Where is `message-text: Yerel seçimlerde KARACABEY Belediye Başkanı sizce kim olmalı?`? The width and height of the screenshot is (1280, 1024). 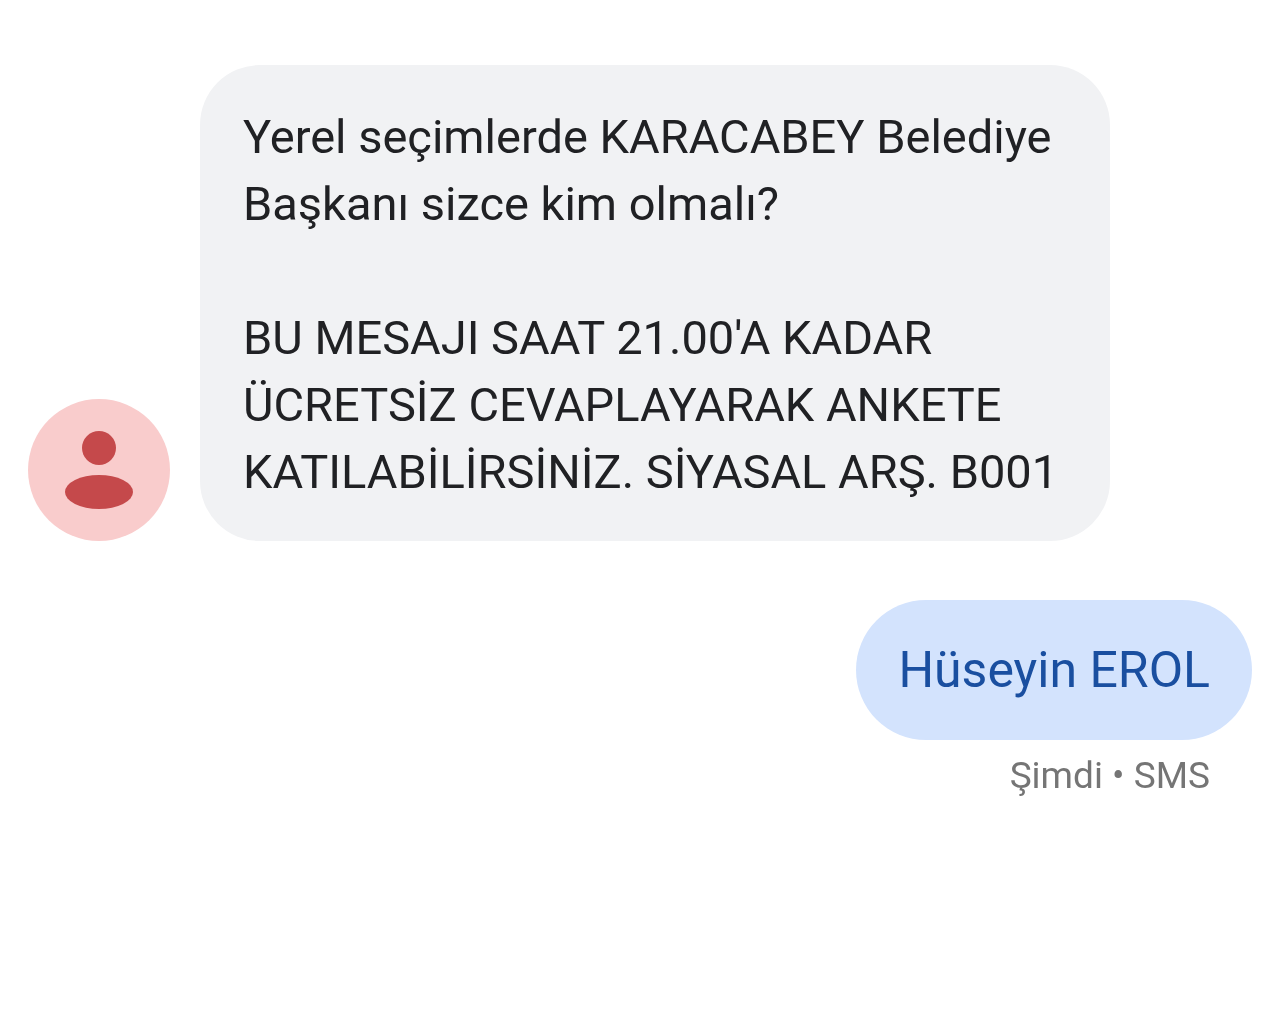
message-text: Yerel seçimlerde KARACABEY Belediye Başkanı sizce kim olmalı? is located at coordinates (648, 170).